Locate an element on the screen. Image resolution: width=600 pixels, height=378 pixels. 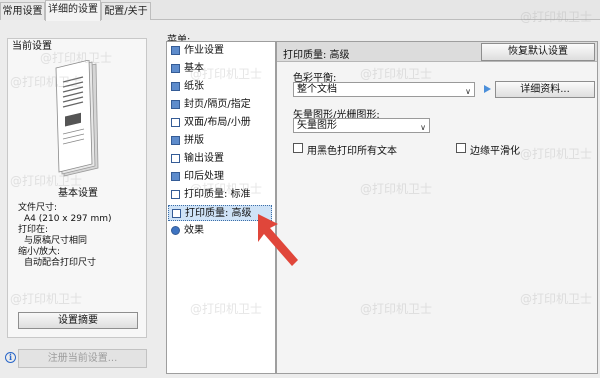
menu-item-job-settings: 作业设置 is located at coordinates (220, 51).